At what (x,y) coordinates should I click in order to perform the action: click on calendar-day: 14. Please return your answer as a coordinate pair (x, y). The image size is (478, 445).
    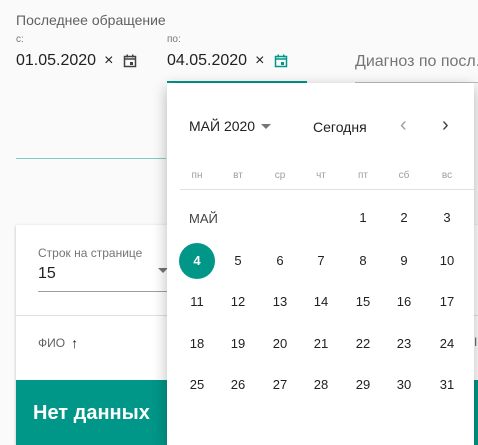
    Looking at the image, I should click on (321, 302).